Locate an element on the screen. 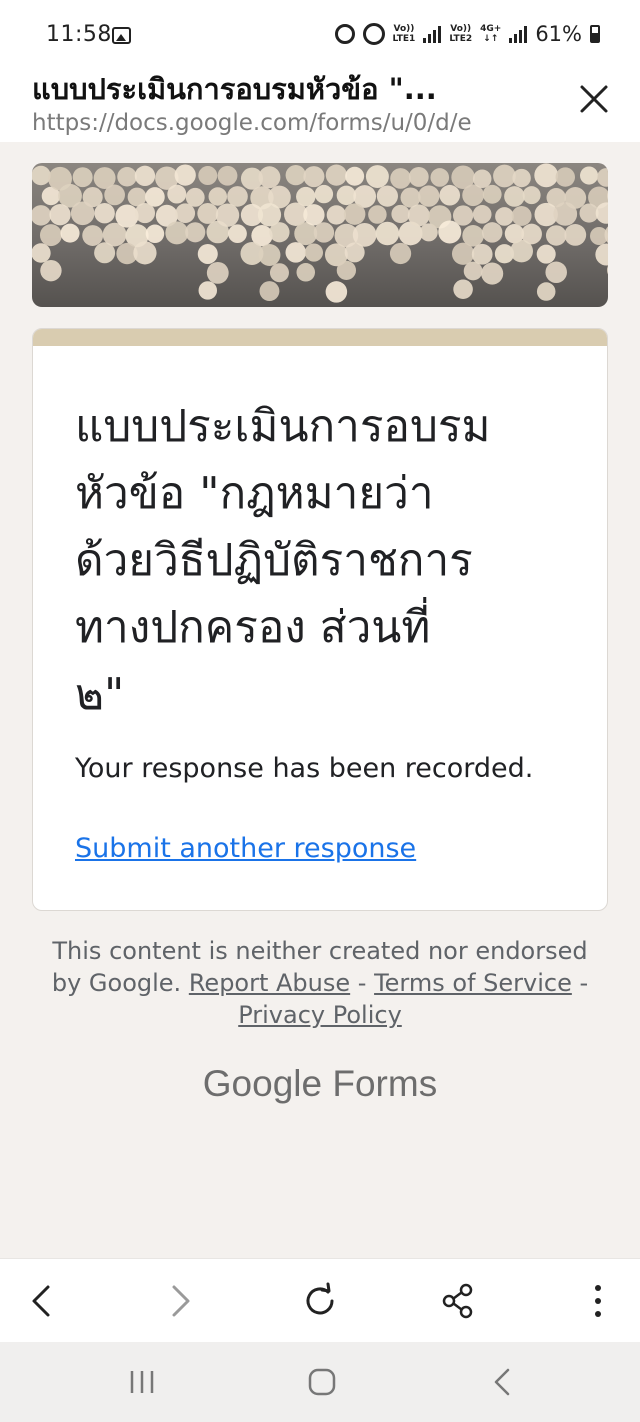  close-icon is located at coordinates (594, 99).